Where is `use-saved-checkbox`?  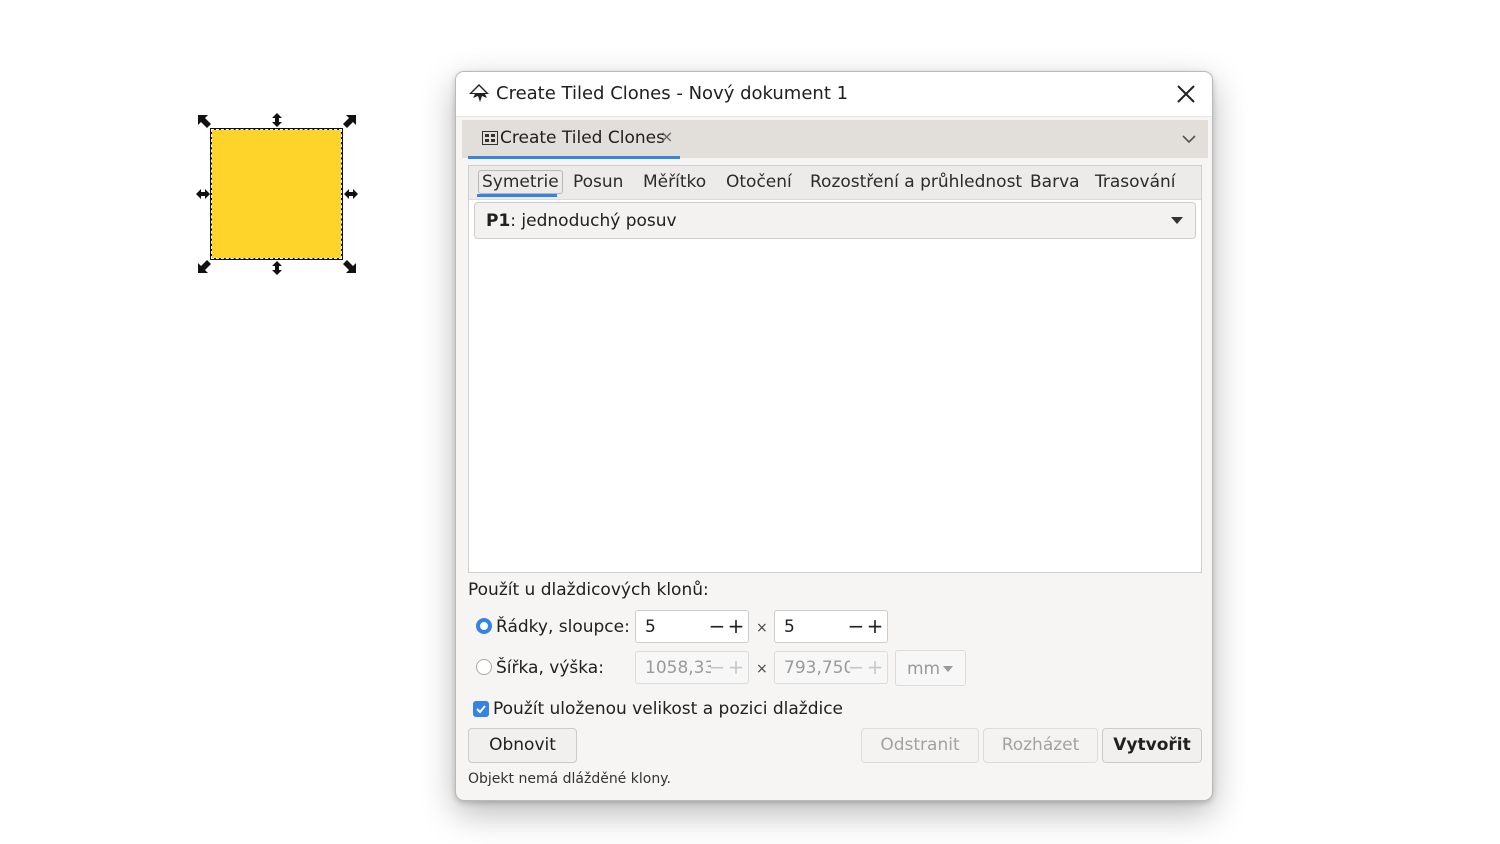 use-saved-checkbox is located at coordinates (481, 709).